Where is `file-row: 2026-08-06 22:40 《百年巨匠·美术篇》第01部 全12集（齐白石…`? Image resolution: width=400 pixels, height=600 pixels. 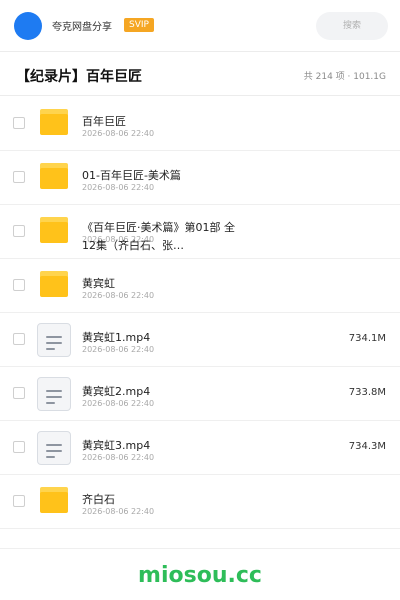 file-row: 2026-08-06 22:40 《百年巨匠·美术篇》第01部 全12集（齐白石… is located at coordinates (200, 232).